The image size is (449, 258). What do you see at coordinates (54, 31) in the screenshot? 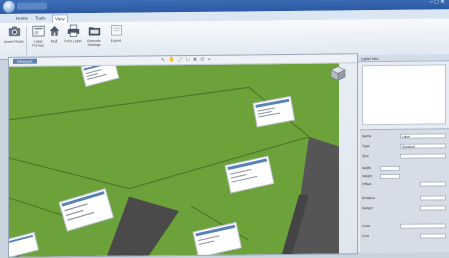
I see `house-icon` at bounding box center [54, 31].